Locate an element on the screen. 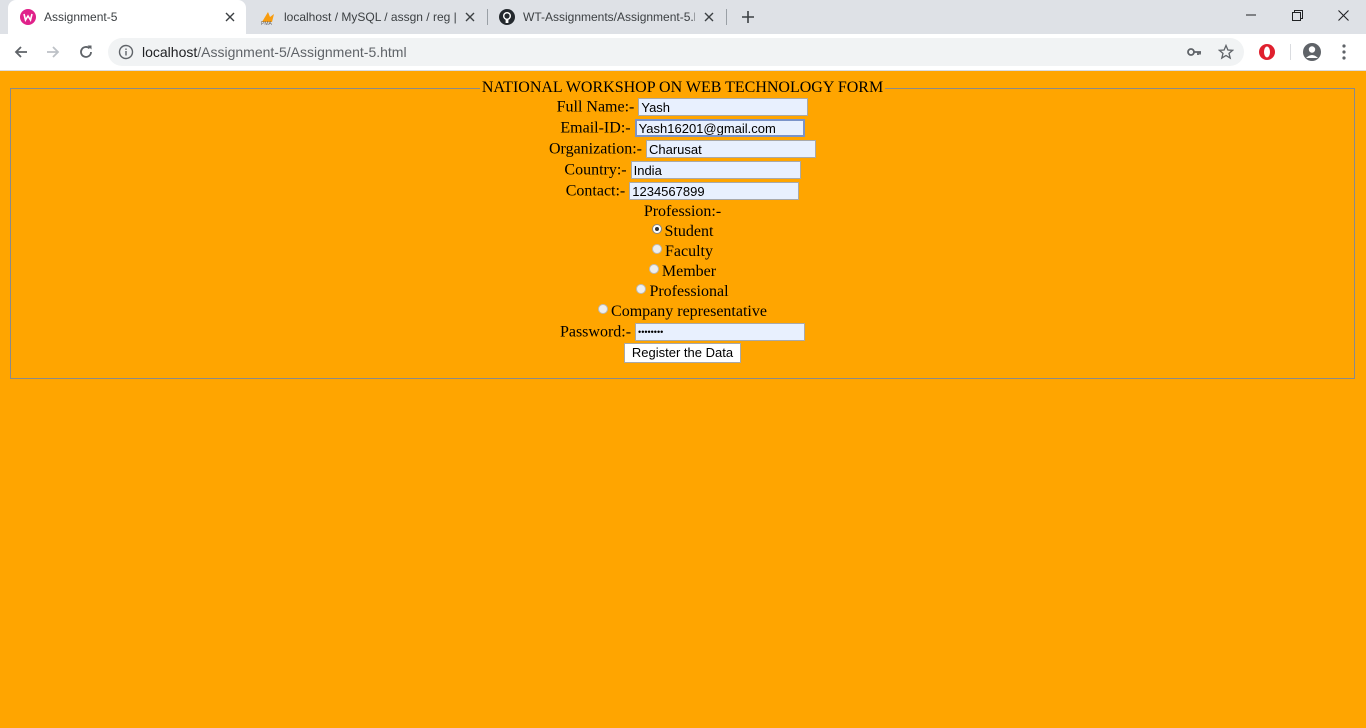 The height and width of the screenshot is (728, 1366). submit-row: Register the Data is located at coordinates (682, 353).